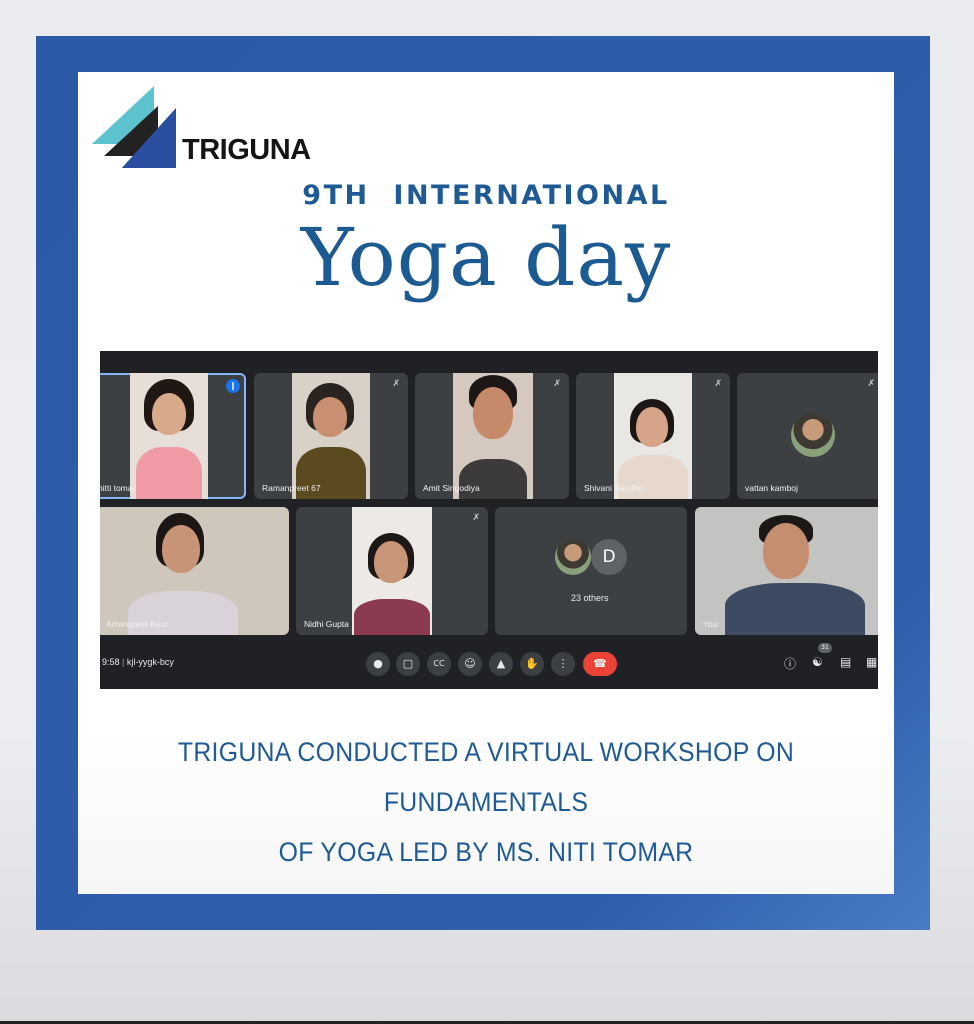 The width and height of the screenshot is (974, 1024). Describe the element at coordinates (486, 257) in the screenshot. I see `heading-title: Yoga day` at that location.